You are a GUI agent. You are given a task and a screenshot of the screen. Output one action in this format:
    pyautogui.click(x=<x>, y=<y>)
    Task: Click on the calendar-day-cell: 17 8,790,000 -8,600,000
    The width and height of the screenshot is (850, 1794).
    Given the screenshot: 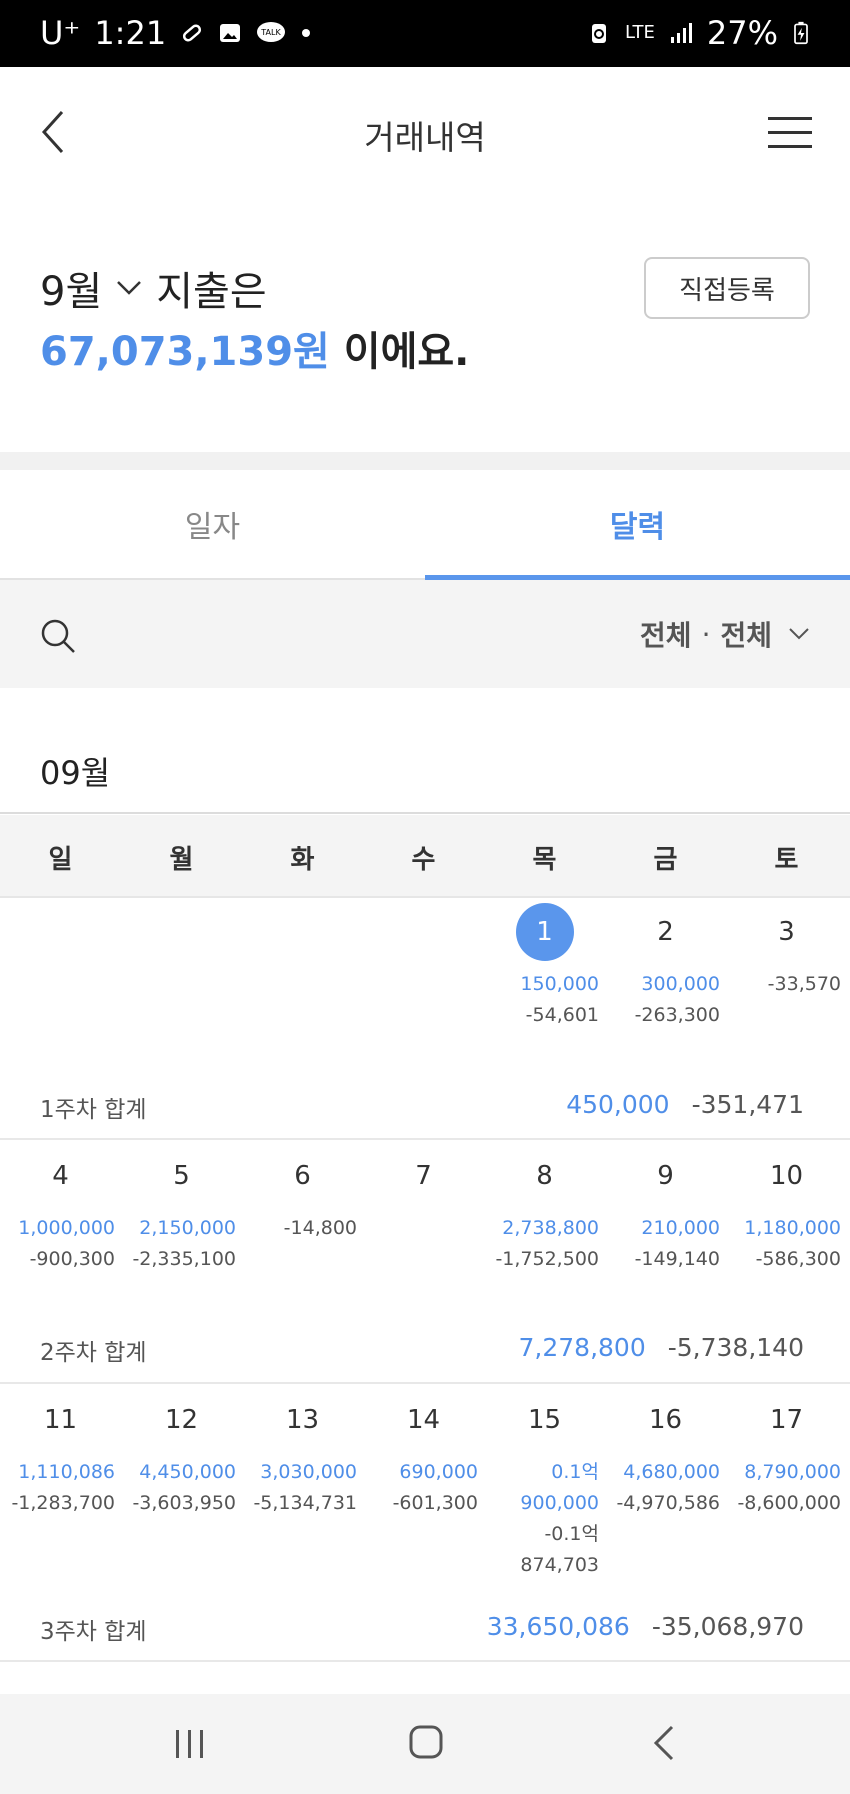 What is the action you would take?
    pyautogui.click(x=786, y=1461)
    